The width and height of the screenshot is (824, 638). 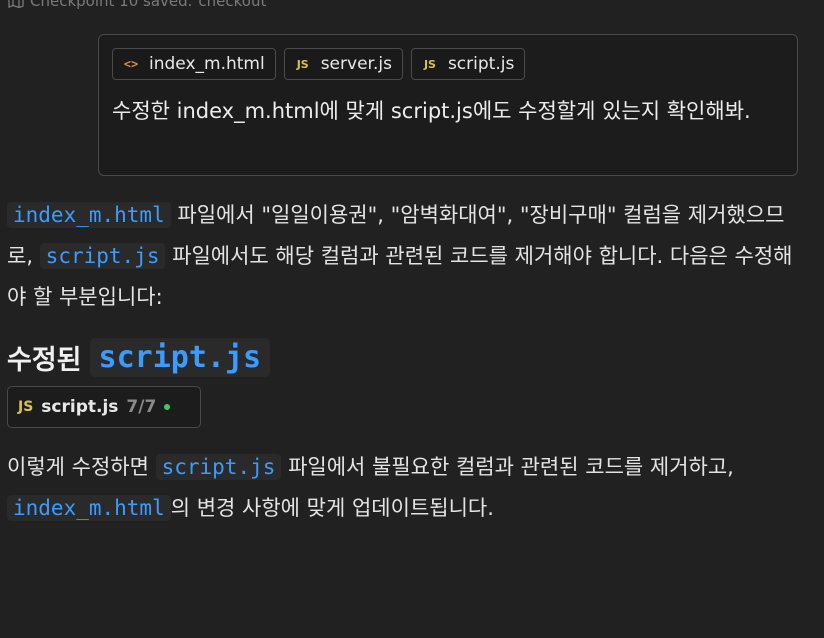 What do you see at coordinates (232, 5) in the screenshot?
I see `checkout-link: checkout` at bounding box center [232, 5].